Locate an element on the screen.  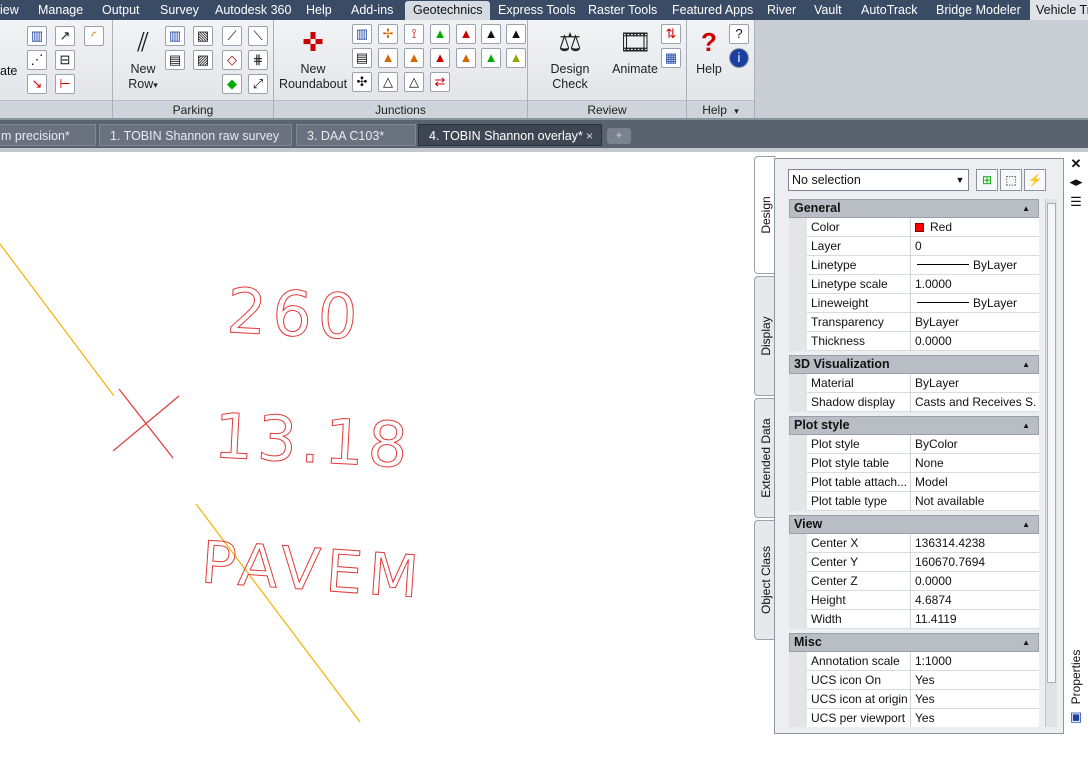
survey-point-cross-b is located at coordinates (146, 423).